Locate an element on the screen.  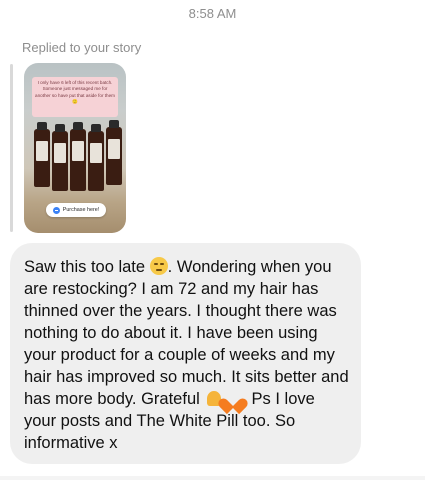
pensive-face-icon is located at coordinates (158, 266).